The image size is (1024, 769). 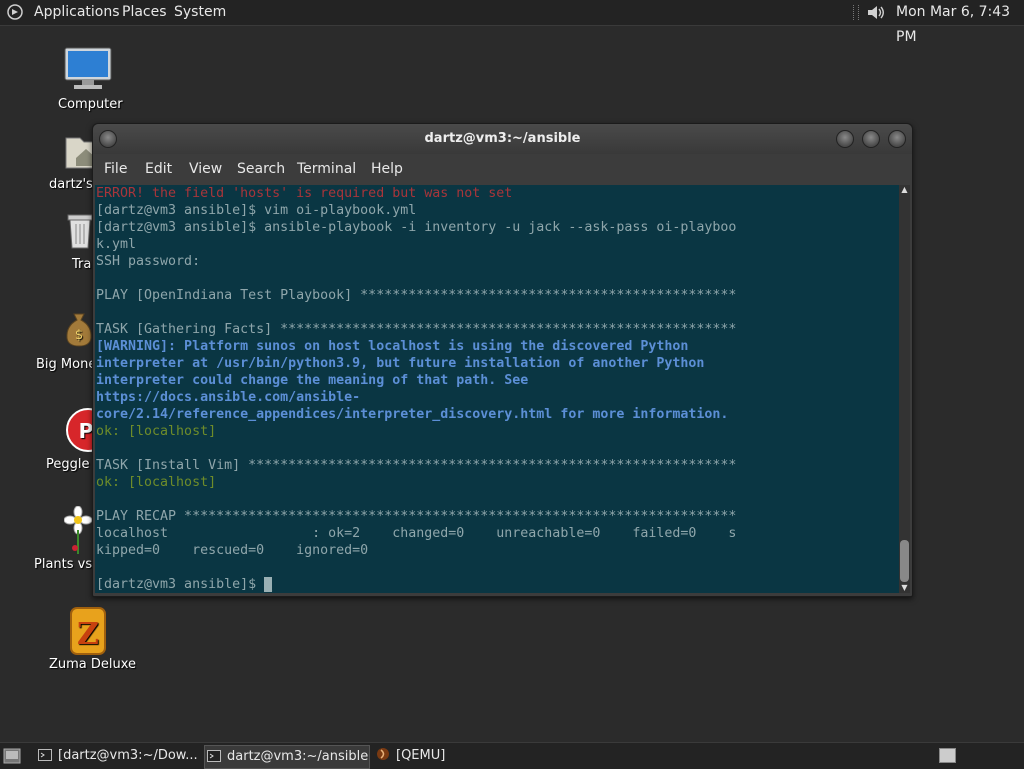 What do you see at coordinates (148, 261) in the screenshot?
I see `terminal-line: SSH password:` at bounding box center [148, 261].